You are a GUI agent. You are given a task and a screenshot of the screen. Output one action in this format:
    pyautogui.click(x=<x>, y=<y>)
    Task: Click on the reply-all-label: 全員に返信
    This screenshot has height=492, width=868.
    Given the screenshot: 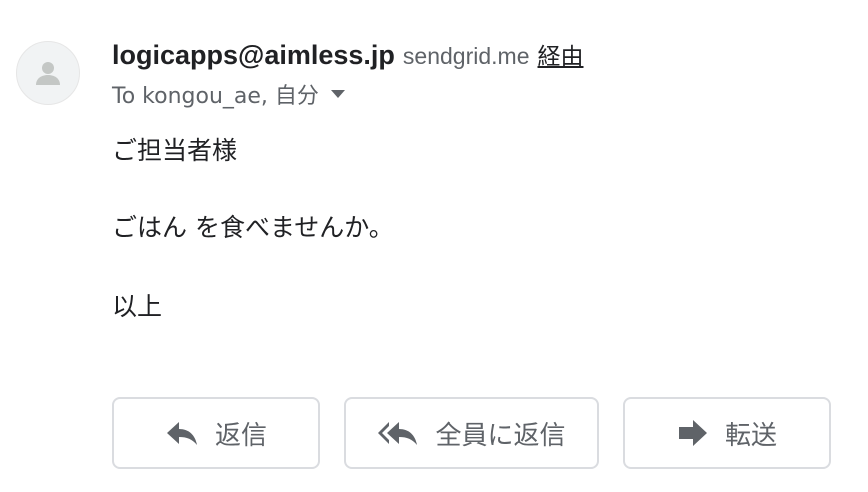 What is the action you would take?
    pyautogui.click(x=500, y=435)
    